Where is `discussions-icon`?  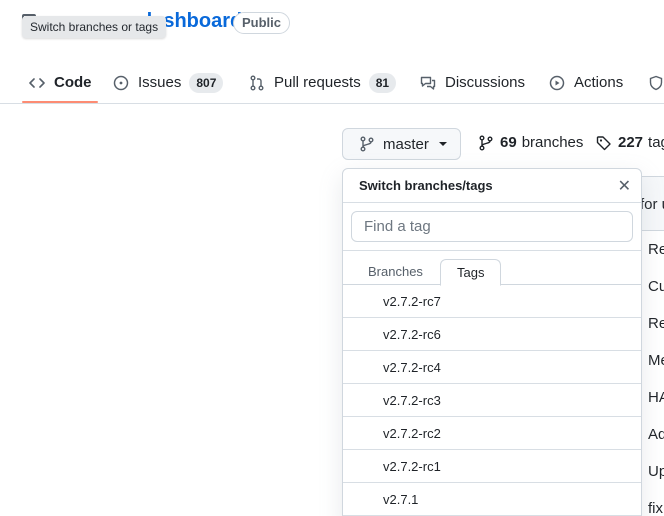 discussions-icon is located at coordinates (428, 83).